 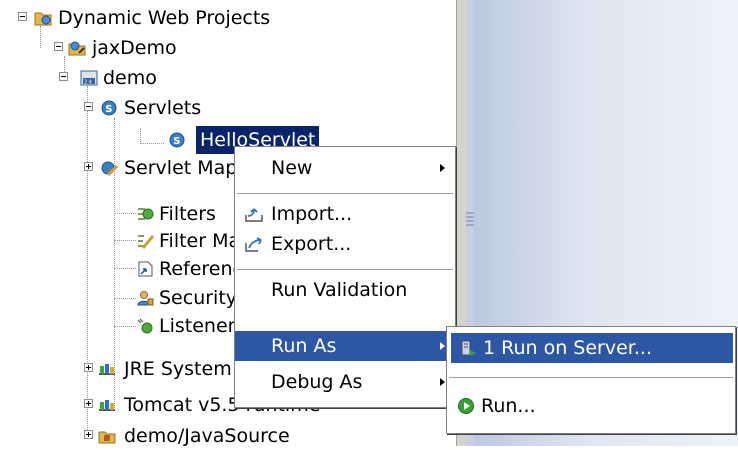 What do you see at coordinates (107, 437) in the screenshot?
I see `source-folder-icon` at bounding box center [107, 437].